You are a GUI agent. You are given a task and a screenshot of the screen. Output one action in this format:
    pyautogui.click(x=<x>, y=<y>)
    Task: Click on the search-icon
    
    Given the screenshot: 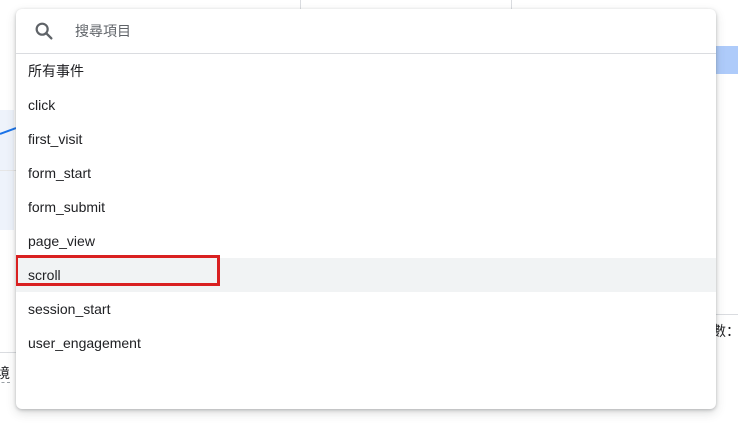 What is the action you would take?
    pyautogui.click(x=44, y=31)
    